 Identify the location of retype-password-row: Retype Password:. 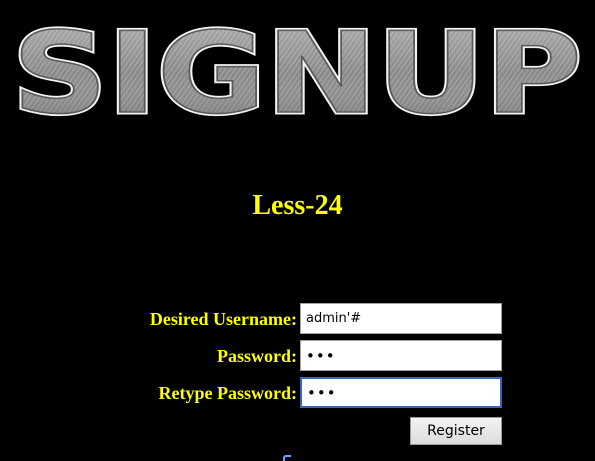
(297, 392).